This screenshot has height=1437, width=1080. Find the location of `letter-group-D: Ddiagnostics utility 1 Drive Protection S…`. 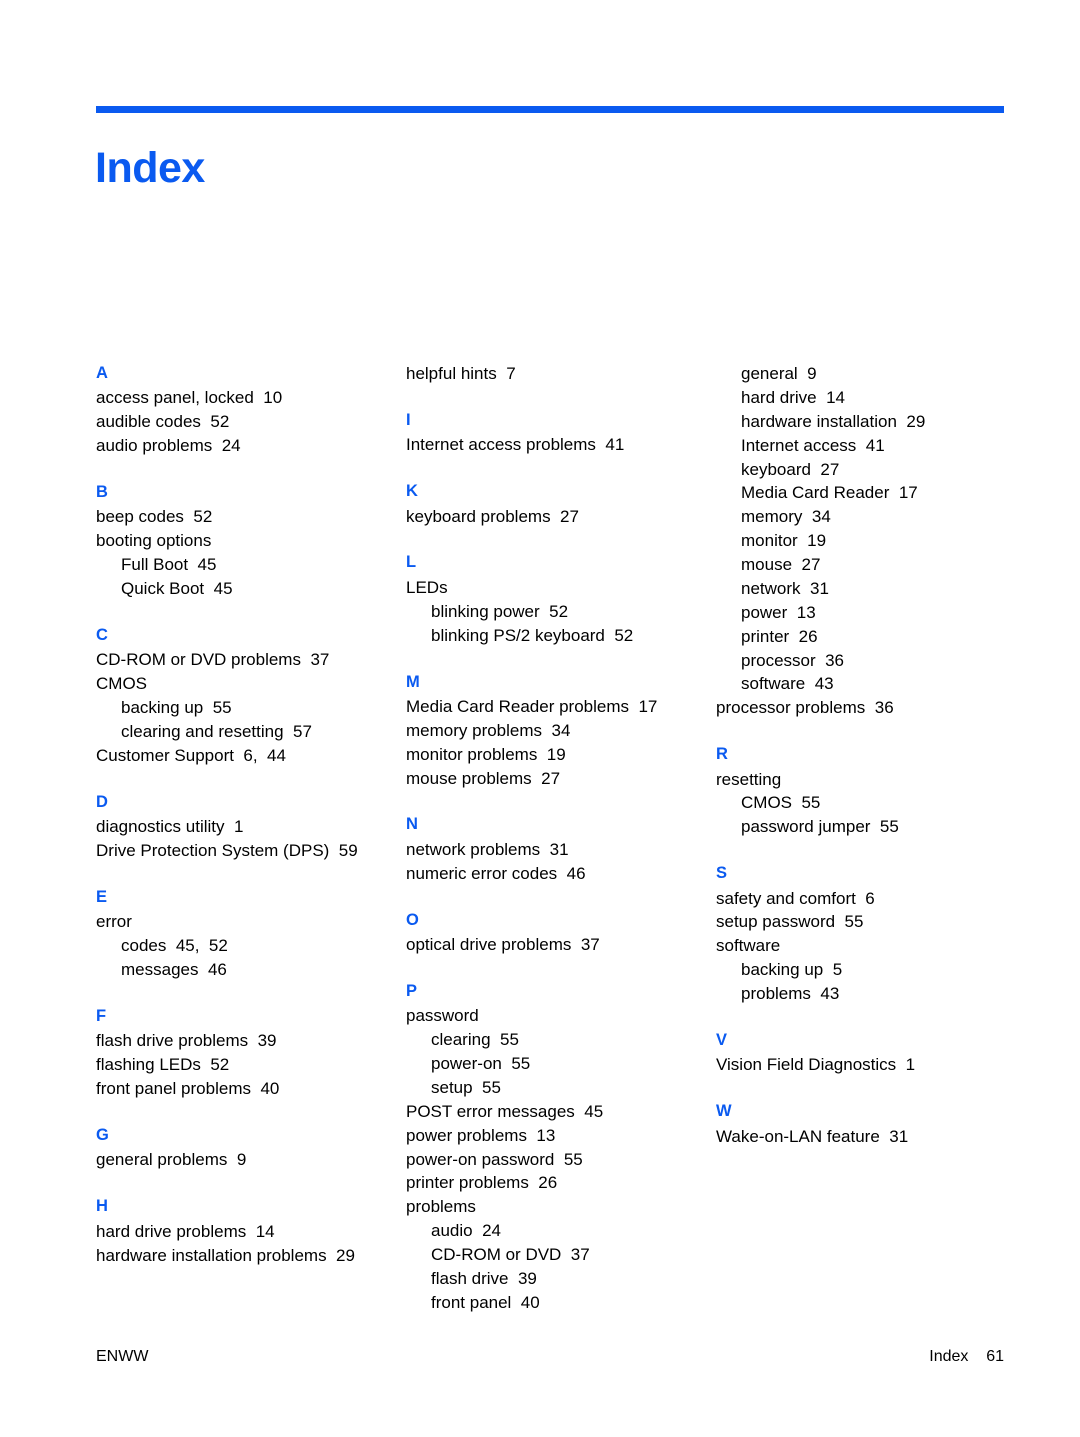

letter-group-D: Ddiagnostics utility 1 Drive Protection S… is located at coordinates (251, 827).